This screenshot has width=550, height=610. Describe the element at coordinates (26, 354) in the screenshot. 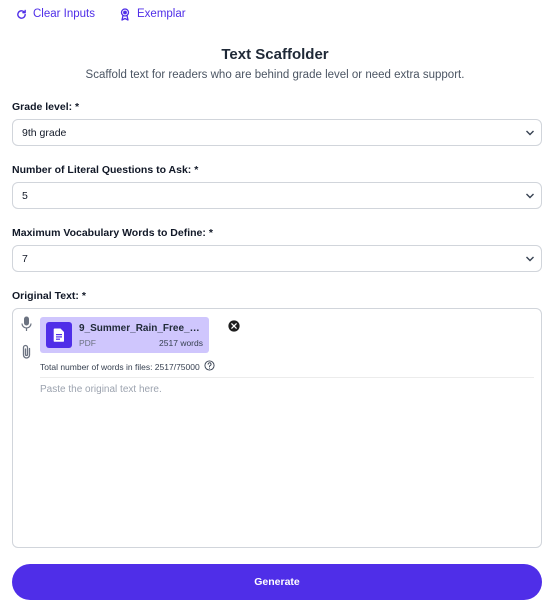

I see `paperclip-icon` at that location.